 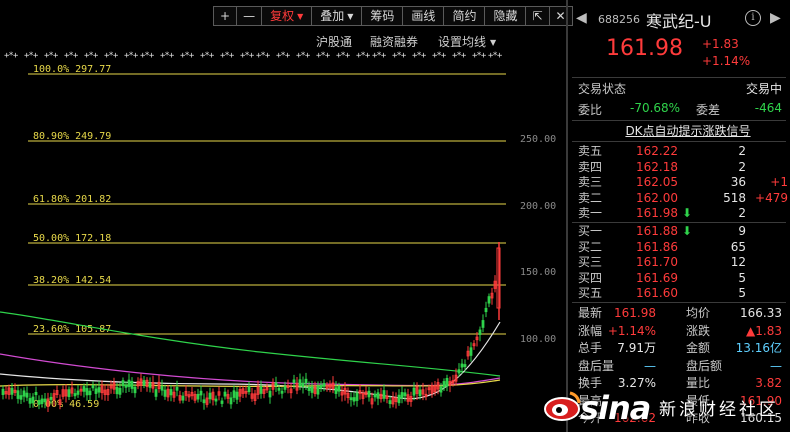 What do you see at coordinates (537, 16) in the screenshot?
I see `expand-icon: ⇱` at bounding box center [537, 16].